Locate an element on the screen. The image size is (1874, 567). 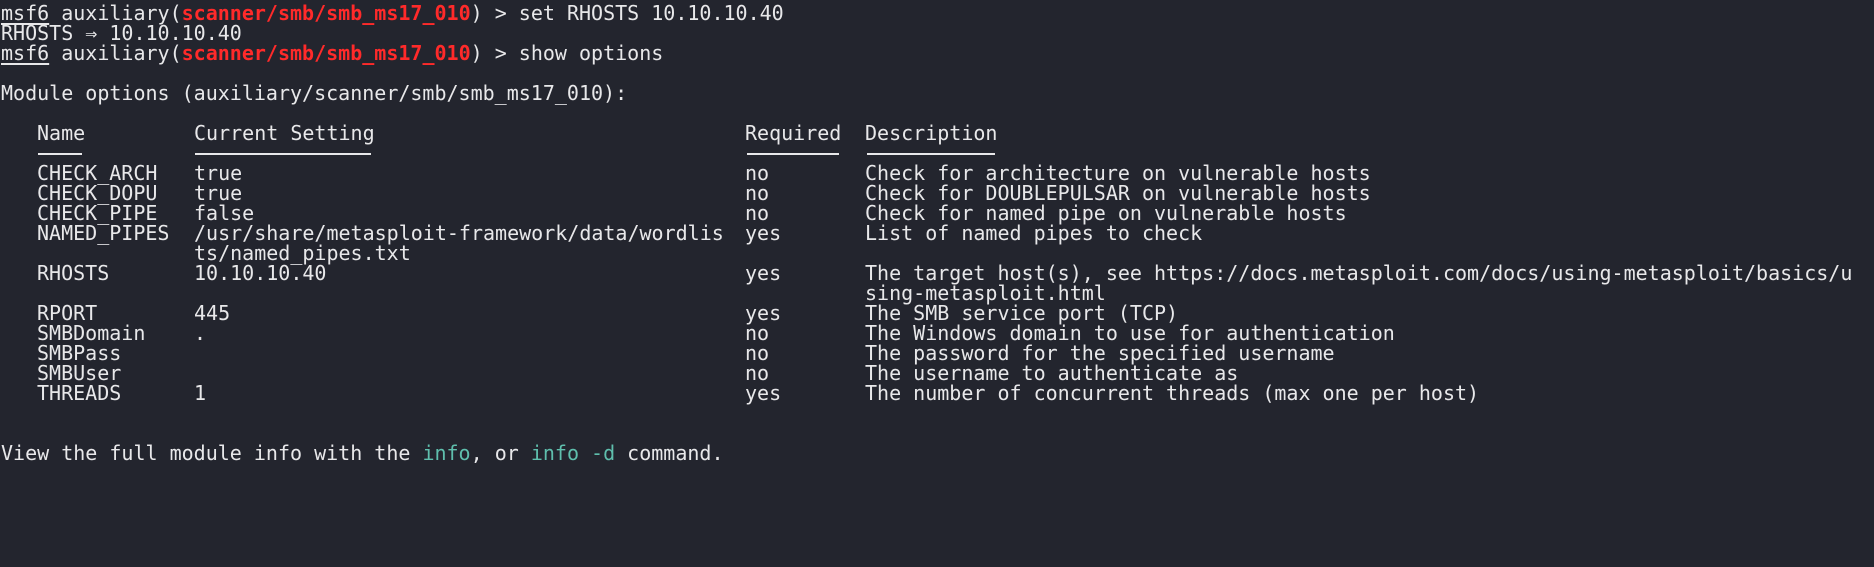
set-command: set RHOSTS 10.10.10.40 is located at coordinates (651, 13).